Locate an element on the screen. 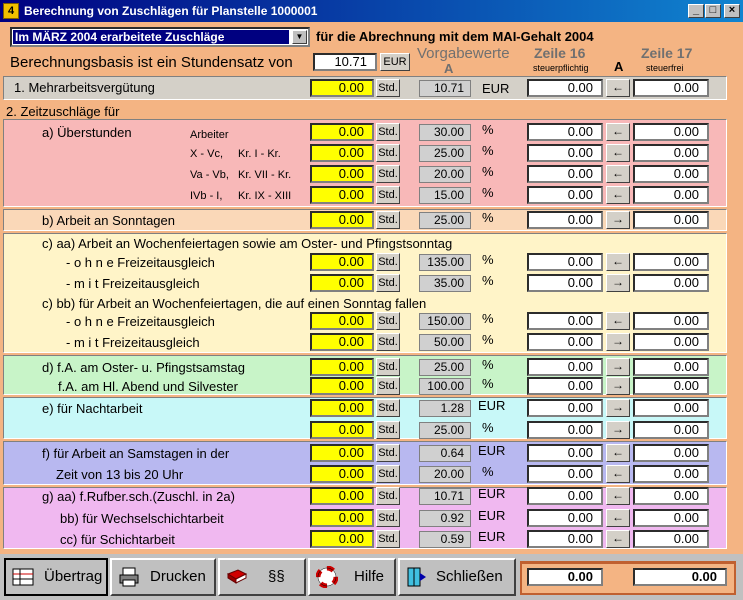 The height and width of the screenshot is (600, 743). section1-hours: 0.00 is located at coordinates (342, 88).